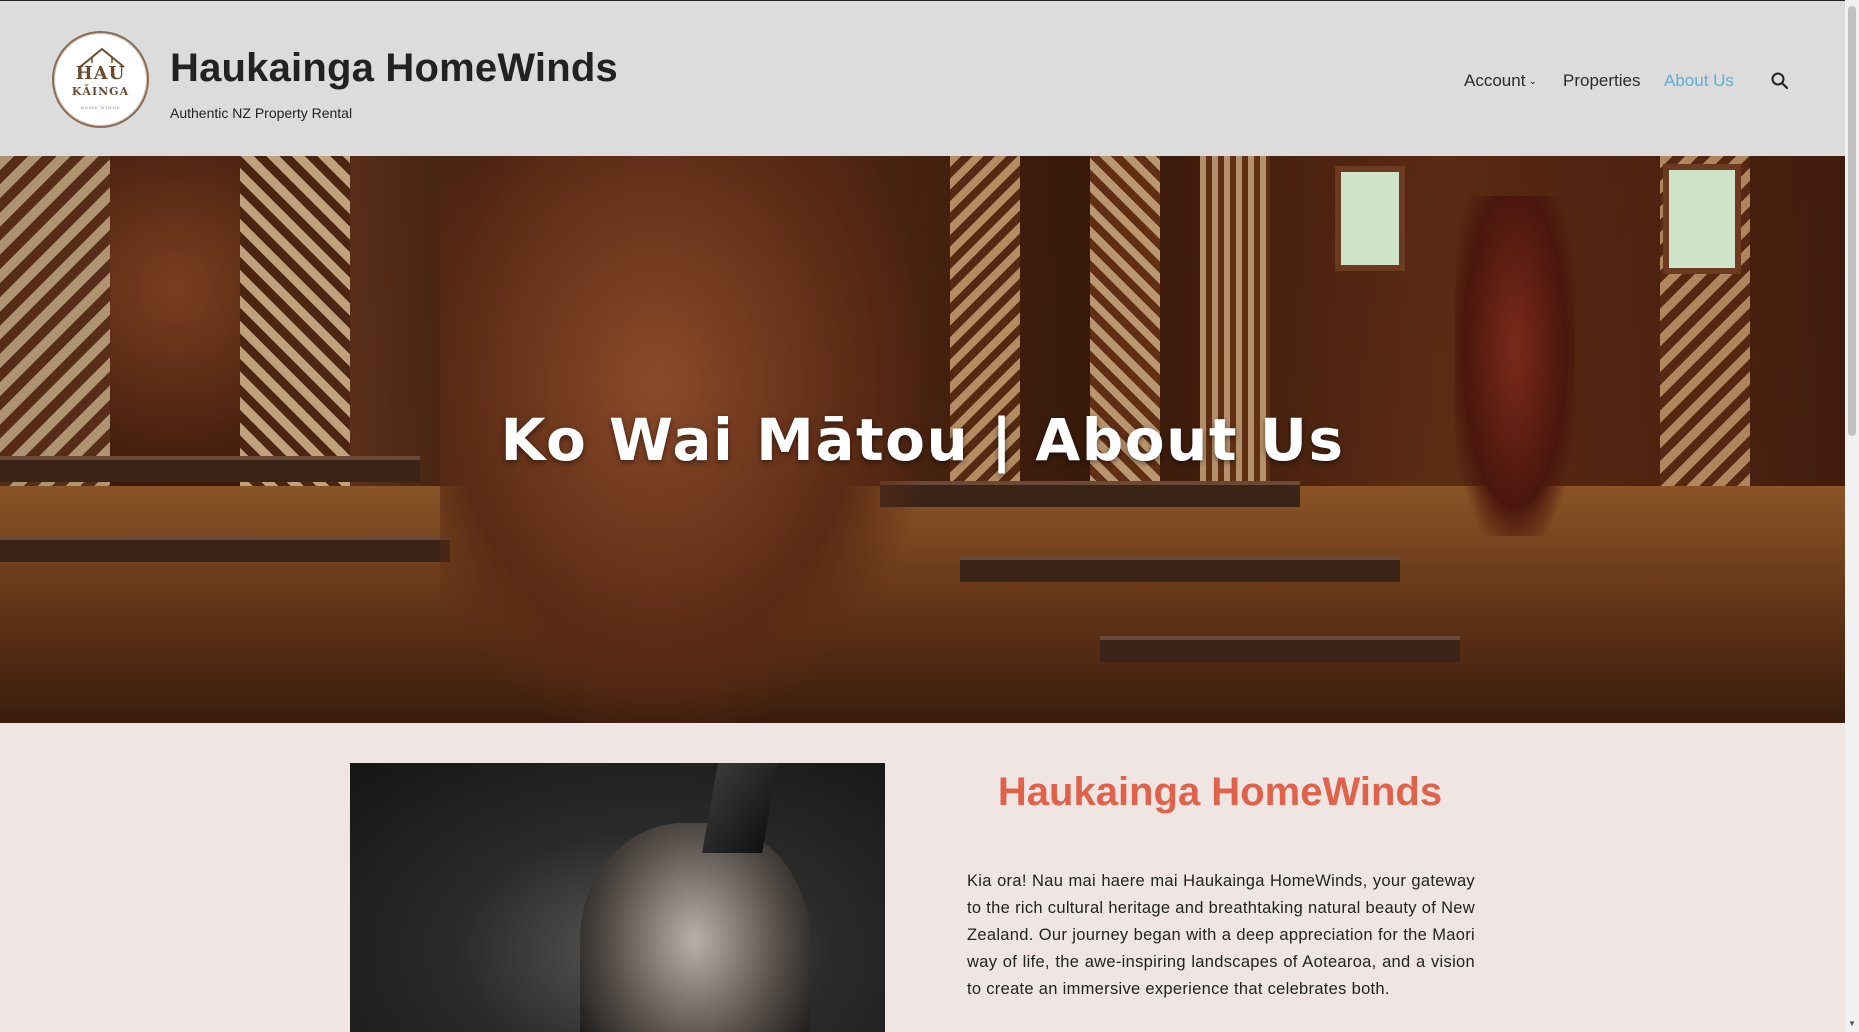  Describe the element at coordinates (1601, 81) in the screenshot. I see `nav-item-properties: Properties` at that location.